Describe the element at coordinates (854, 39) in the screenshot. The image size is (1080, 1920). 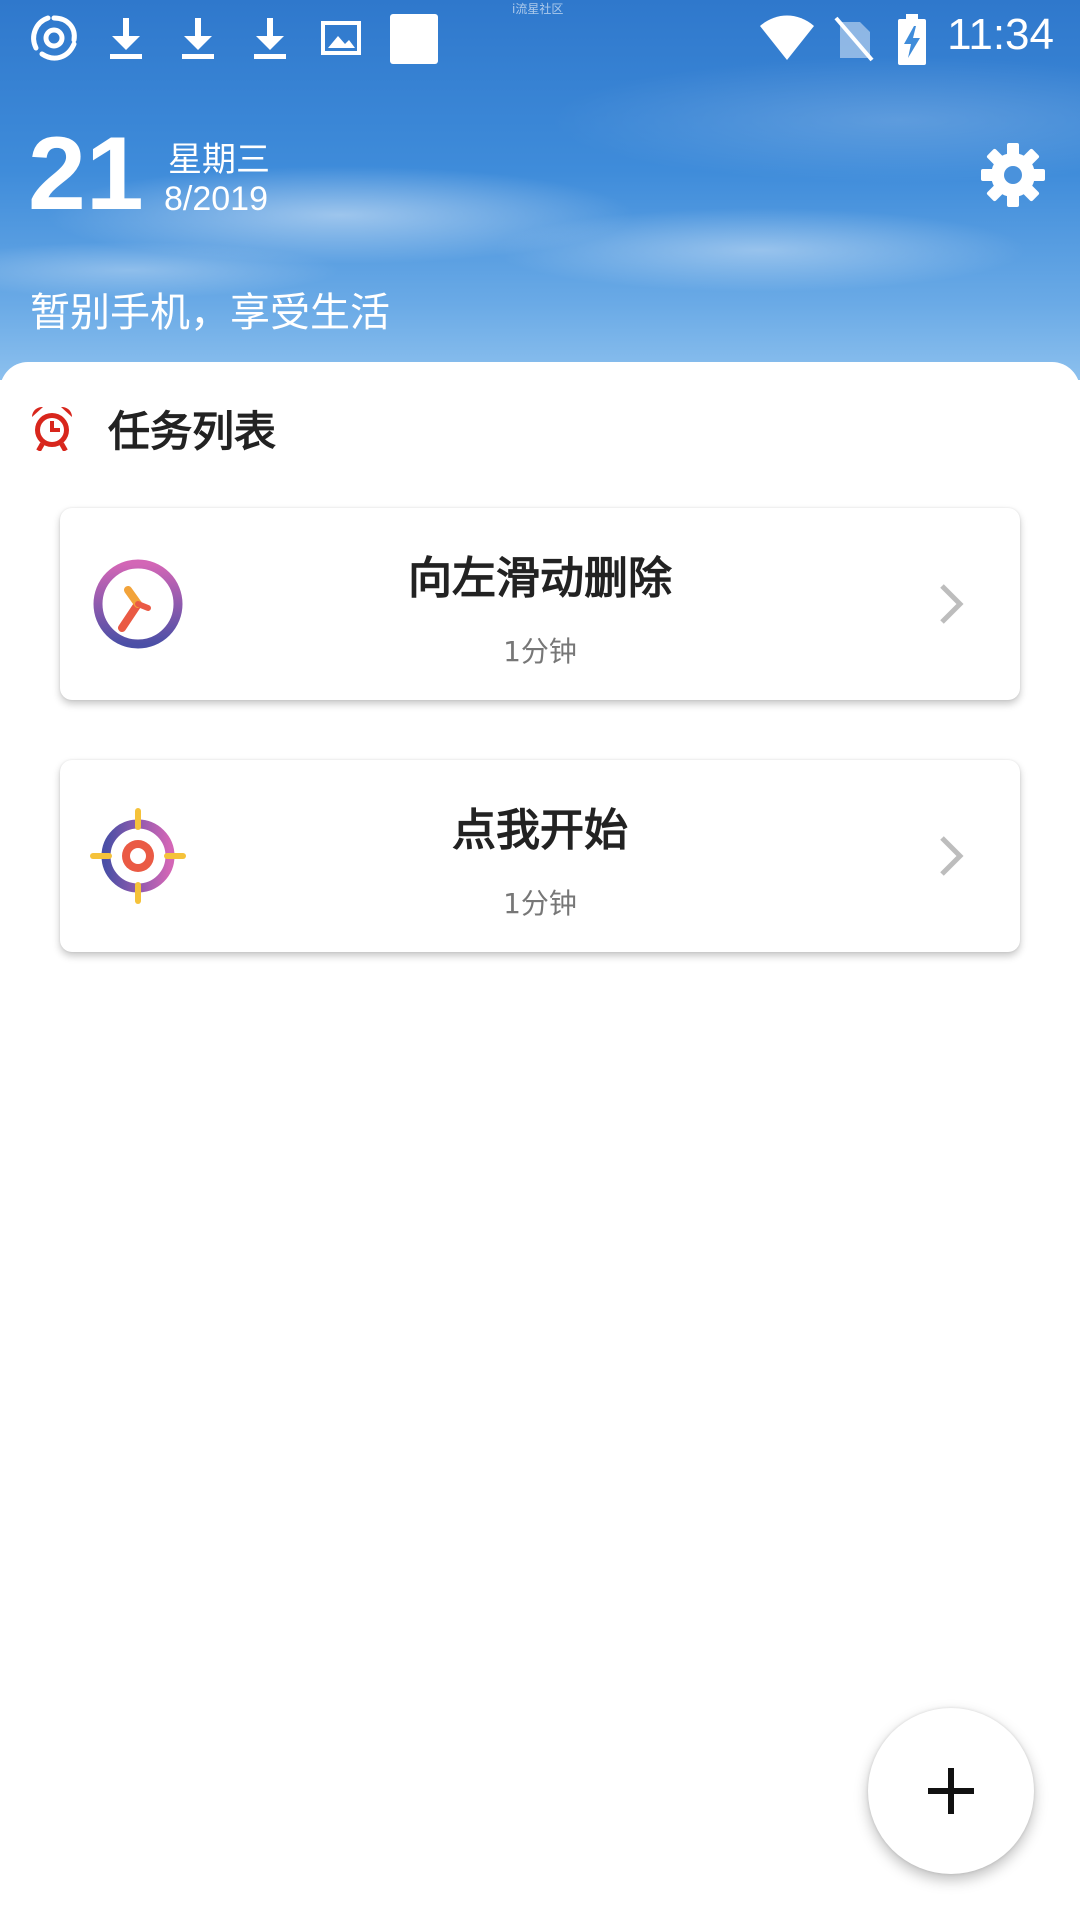
I see `no-sim-icon` at that location.